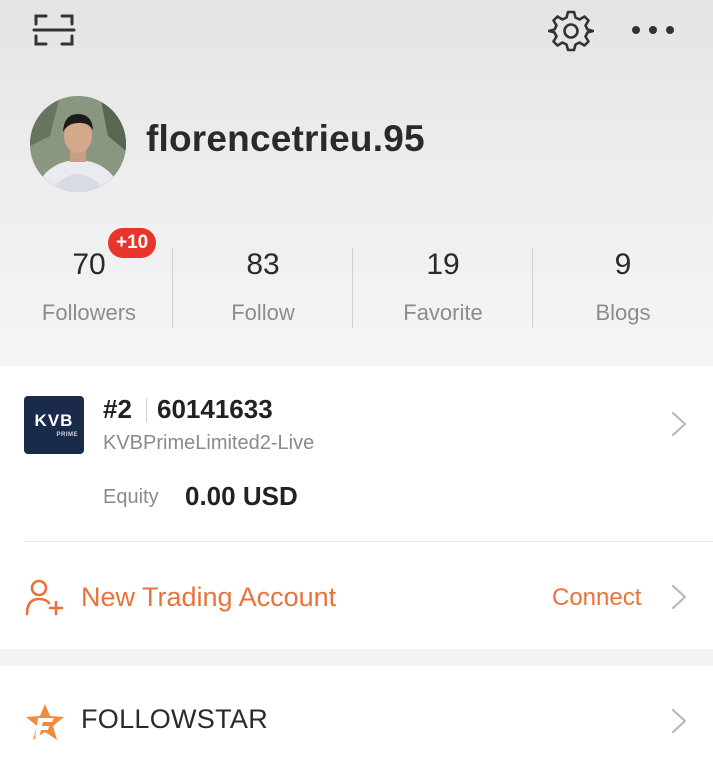 The height and width of the screenshot is (764, 713). I want to click on scan-icon, so click(54, 30).